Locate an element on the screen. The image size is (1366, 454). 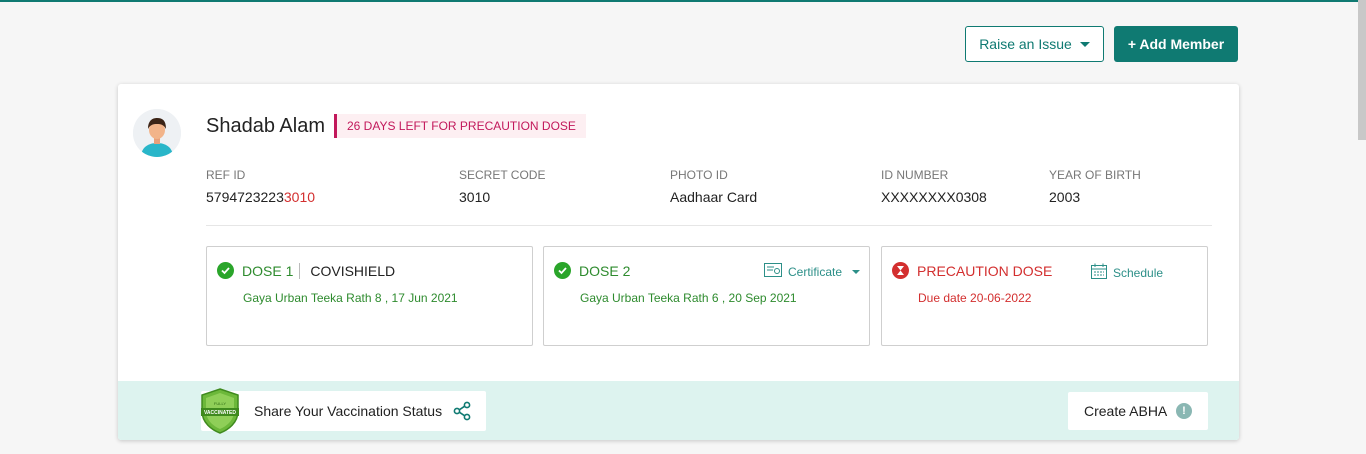
photo-id-value: Aadhaar Card is located at coordinates (714, 197).